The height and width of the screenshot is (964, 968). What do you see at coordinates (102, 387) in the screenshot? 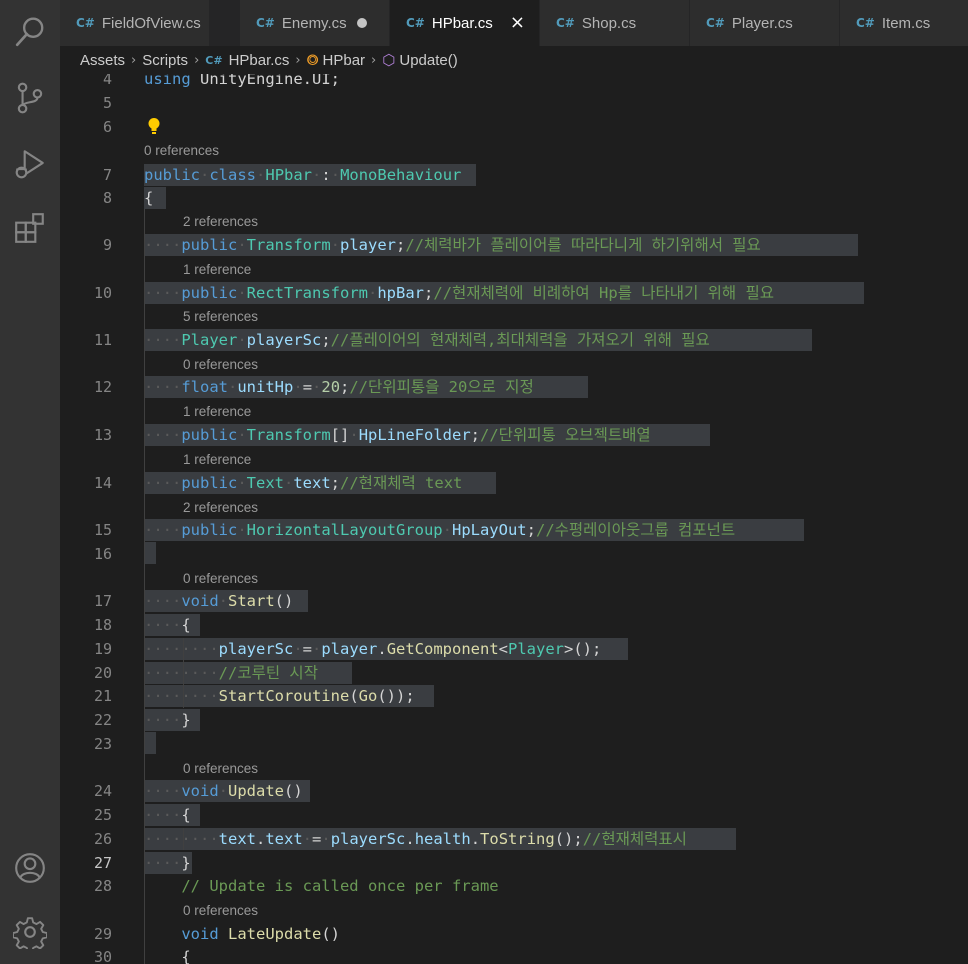
I see `line-number: 12` at bounding box center [102, 387].